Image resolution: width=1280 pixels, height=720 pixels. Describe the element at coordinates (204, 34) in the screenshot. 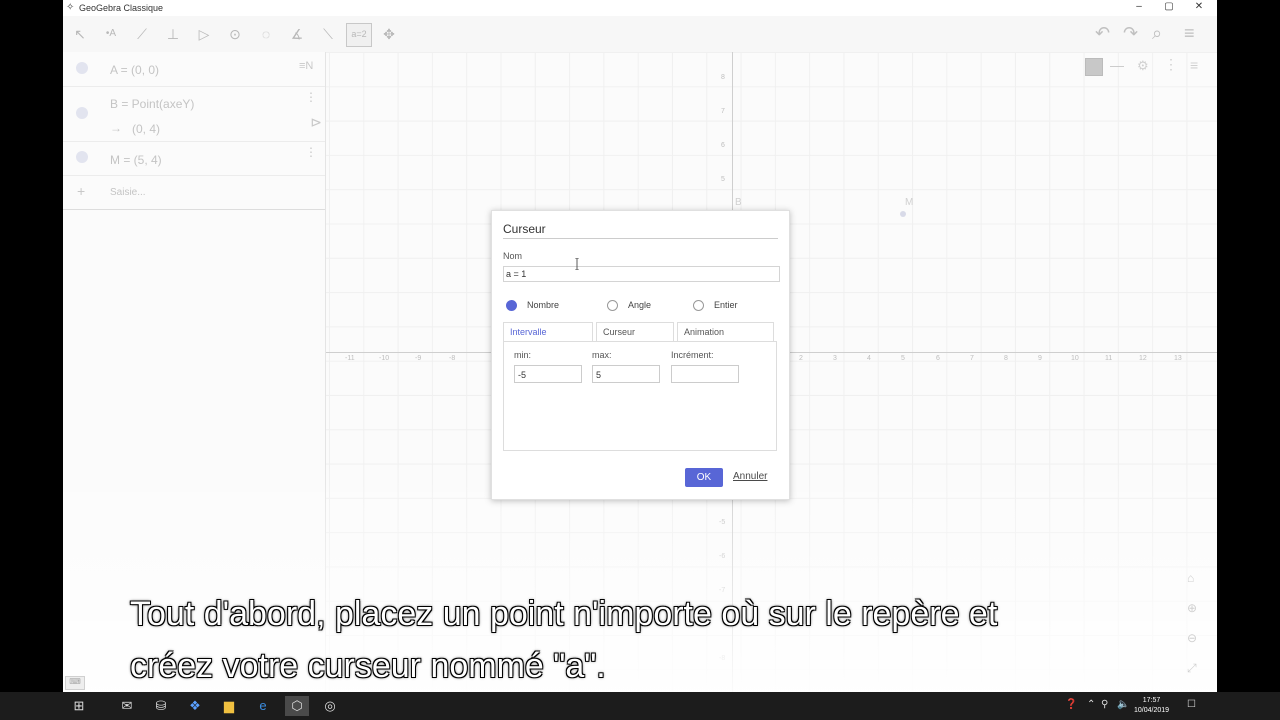

I see `polygon-tool-icon: ▷` at that location.